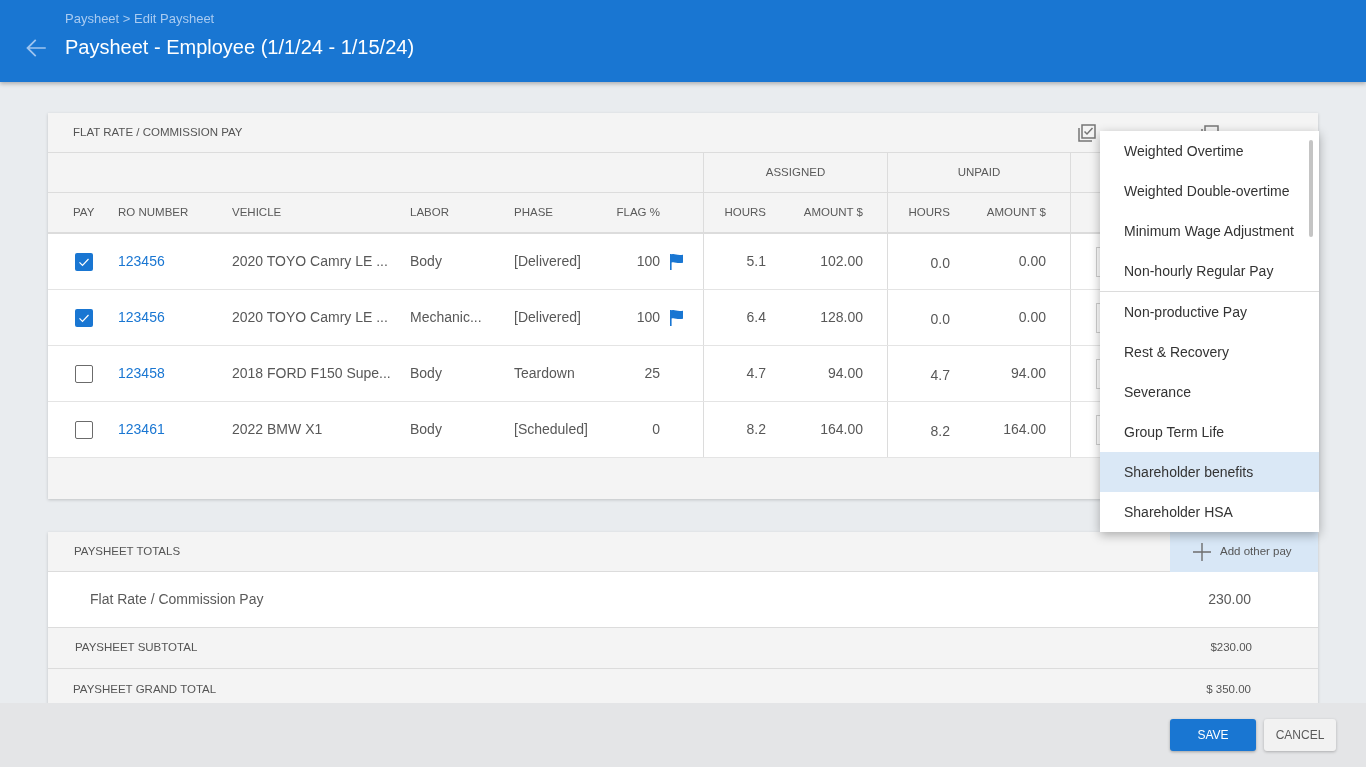 This screenshot has height=767, width=1366. What do you see at coordinates (533, 212) in the screenshot?
I see `column-header: PHASE` at bounding box center [533, 212].